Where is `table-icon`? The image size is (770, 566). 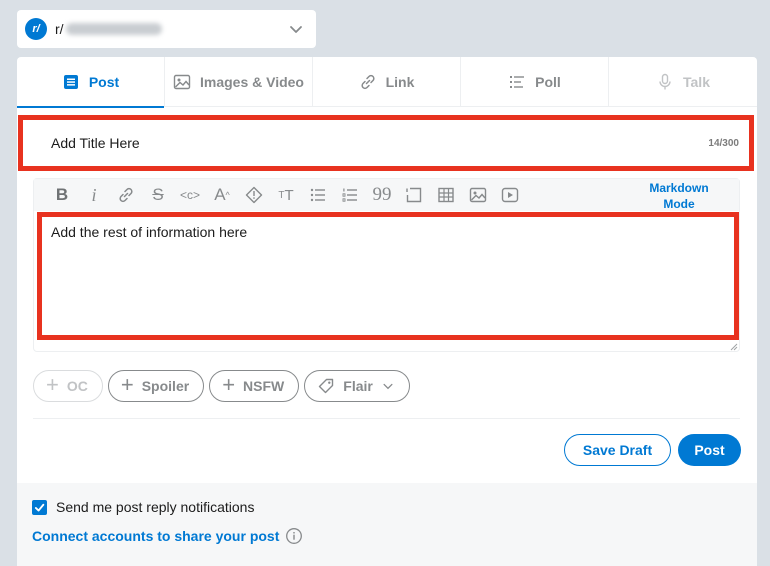
table-icon is located at coordinates (446, 195).